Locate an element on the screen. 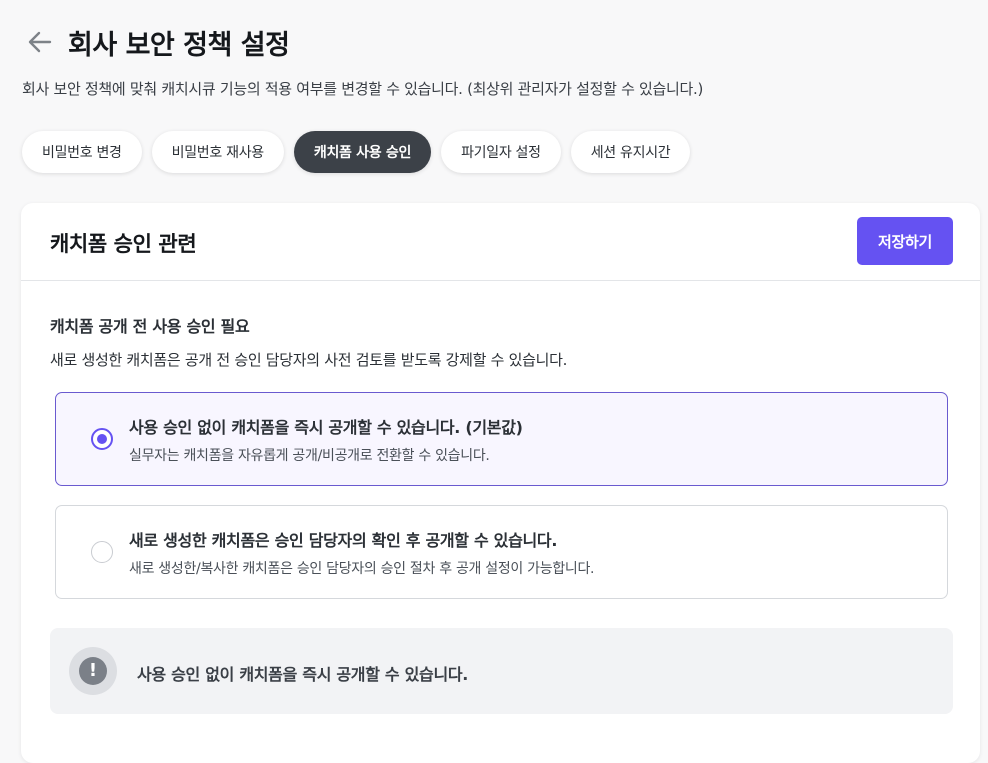 Image resolution: width=988 pixels, height=763 pixels. page-title: 회사 보안 정책 설정 is located at coordinates (179, 45).